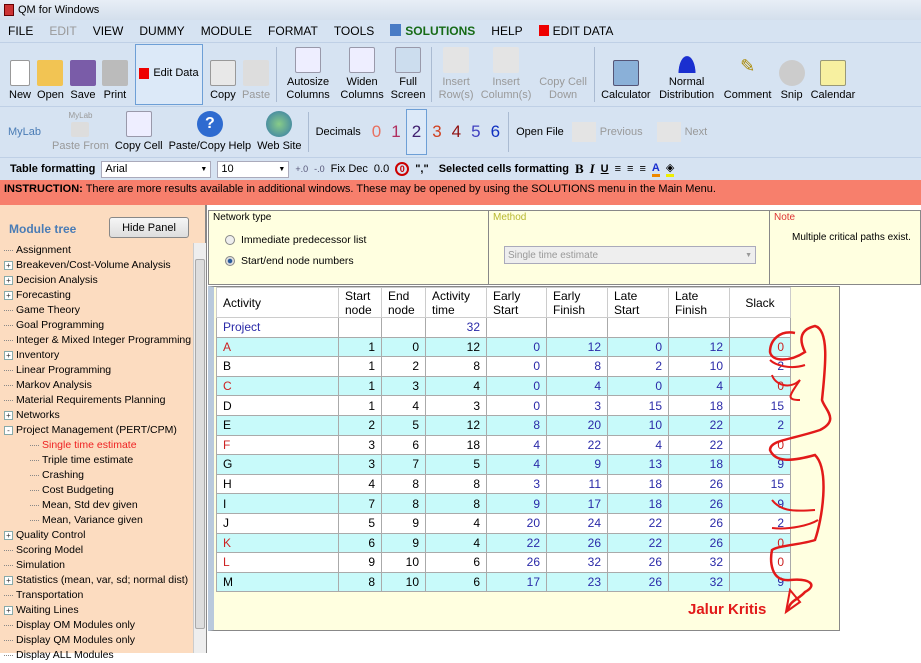  What do you see at coordinates (403, 425) in the screenshot?
I see `table-cell: 5` at bounding box center [403, 425].